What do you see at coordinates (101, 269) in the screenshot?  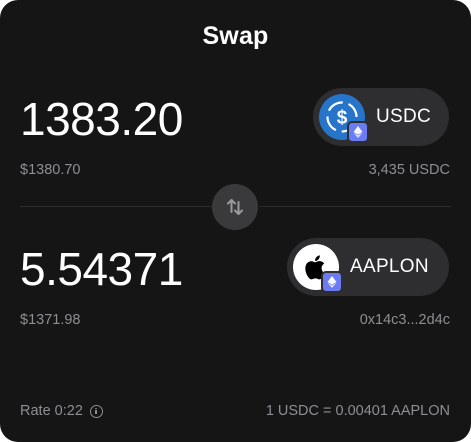 I see `to-amount-value: 5.54371` at bounding box center [101, 269].